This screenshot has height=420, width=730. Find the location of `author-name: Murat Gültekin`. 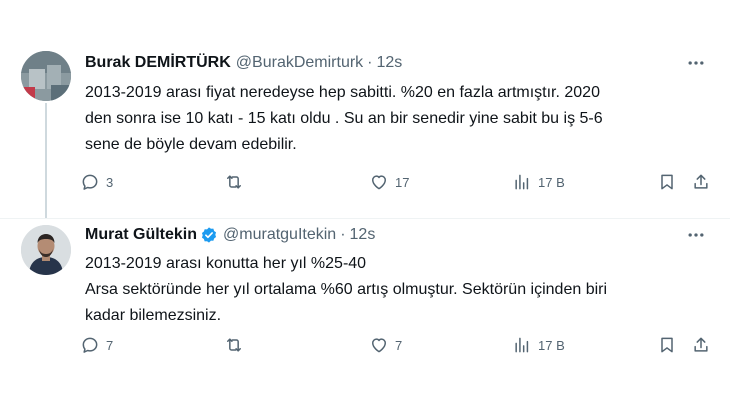

author-name: Murat Gültekin is located at coordinates (141, 235).